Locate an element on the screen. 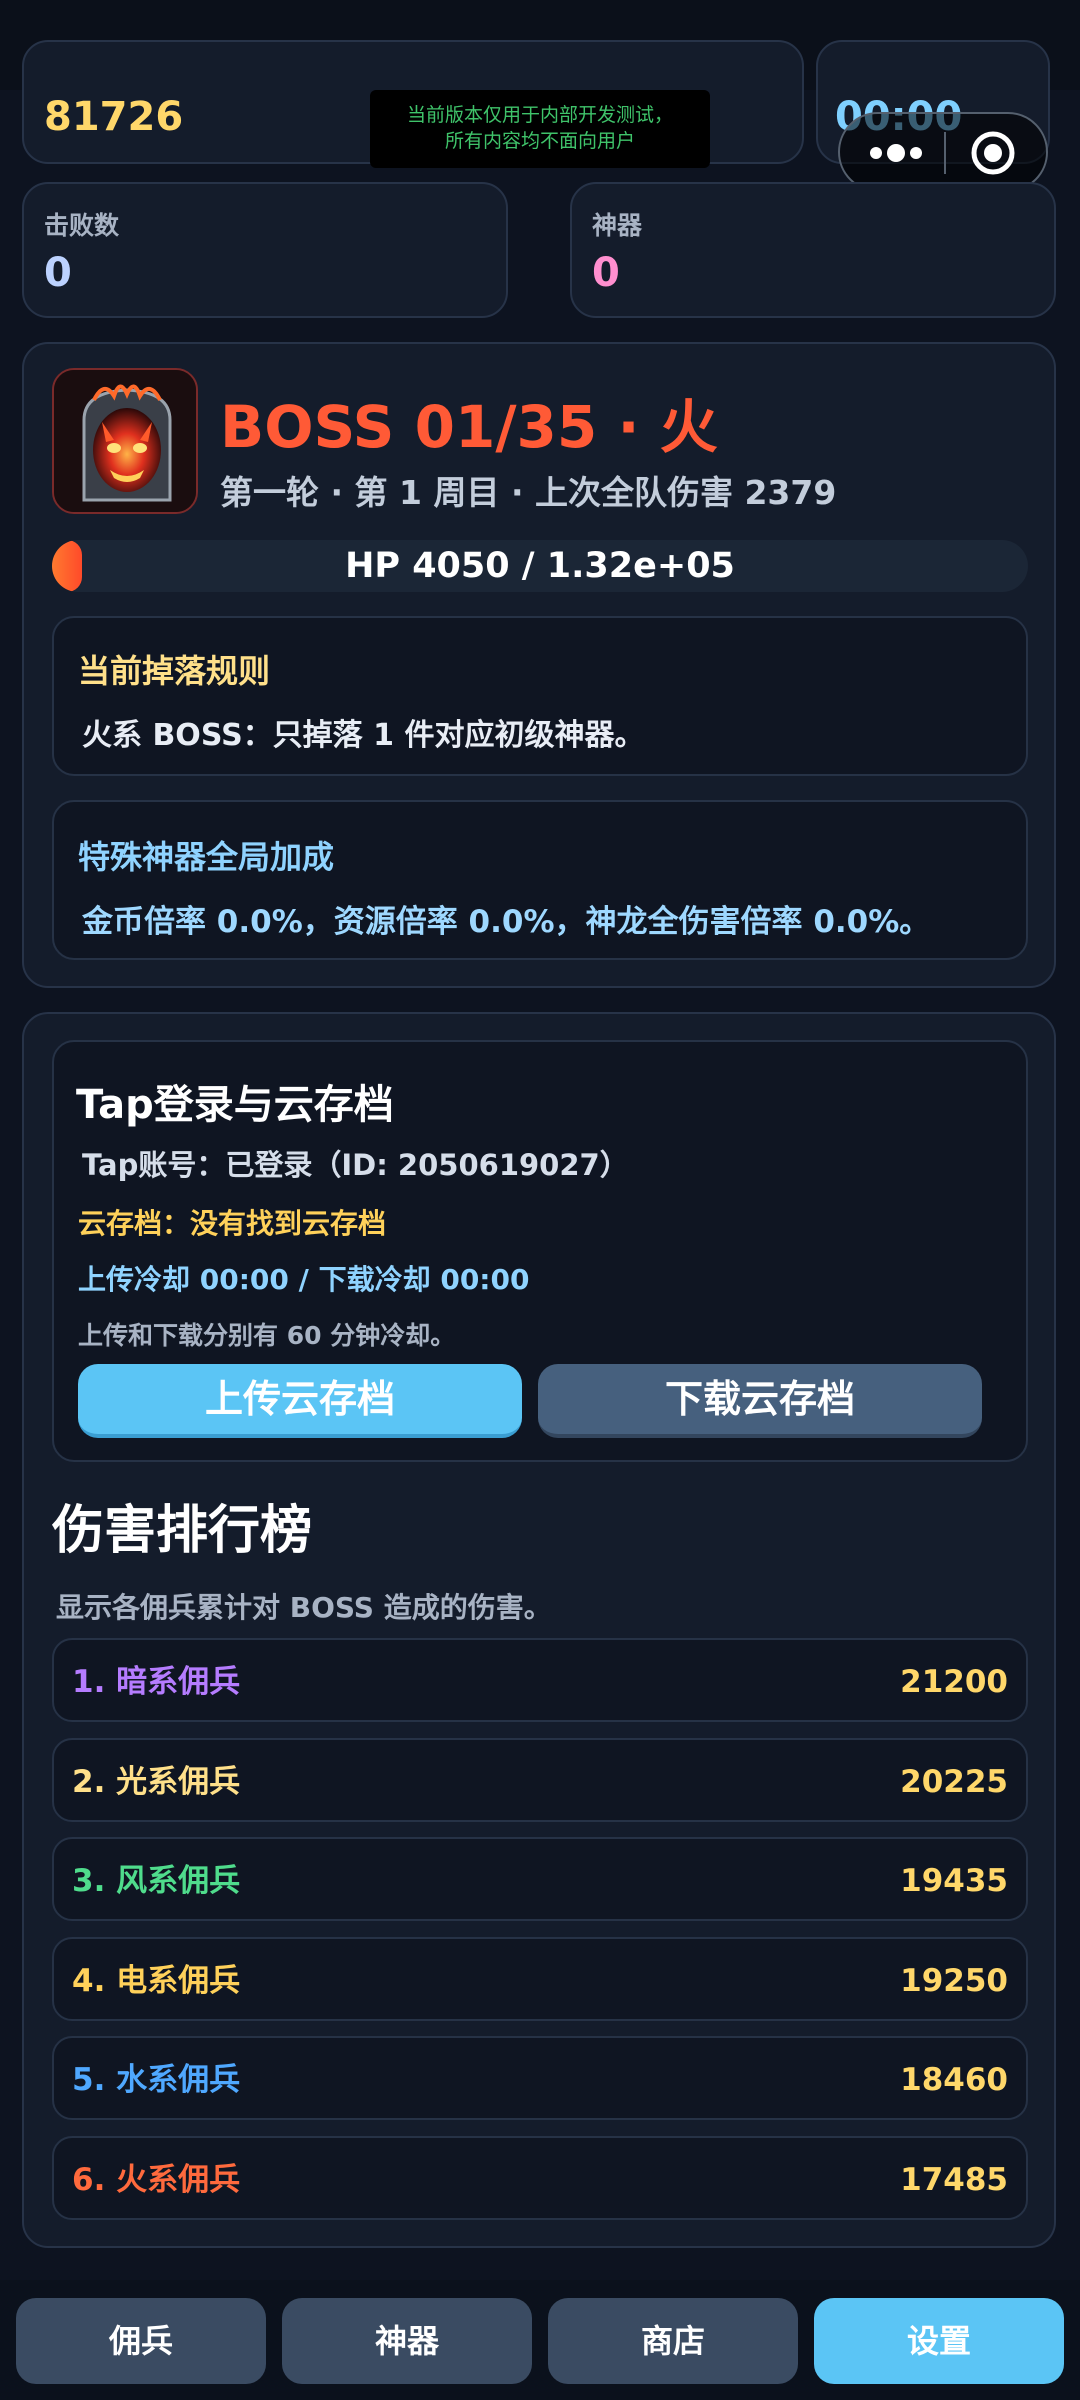  capsule-divider is located at coordinates (945, 153).